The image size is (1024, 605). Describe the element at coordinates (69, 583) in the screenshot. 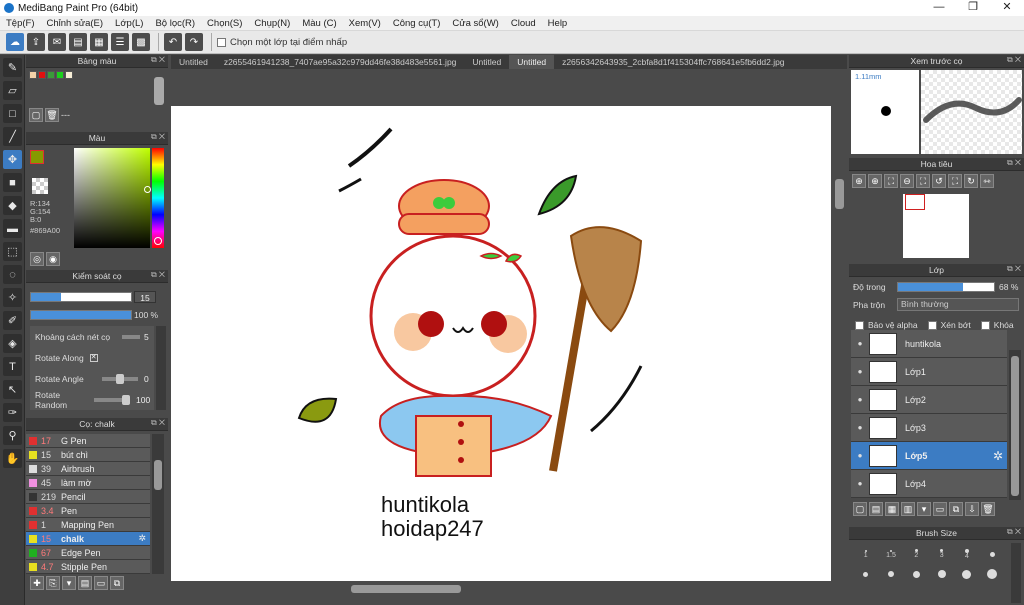

I see `brush-menu-icon: ▾` at that location.